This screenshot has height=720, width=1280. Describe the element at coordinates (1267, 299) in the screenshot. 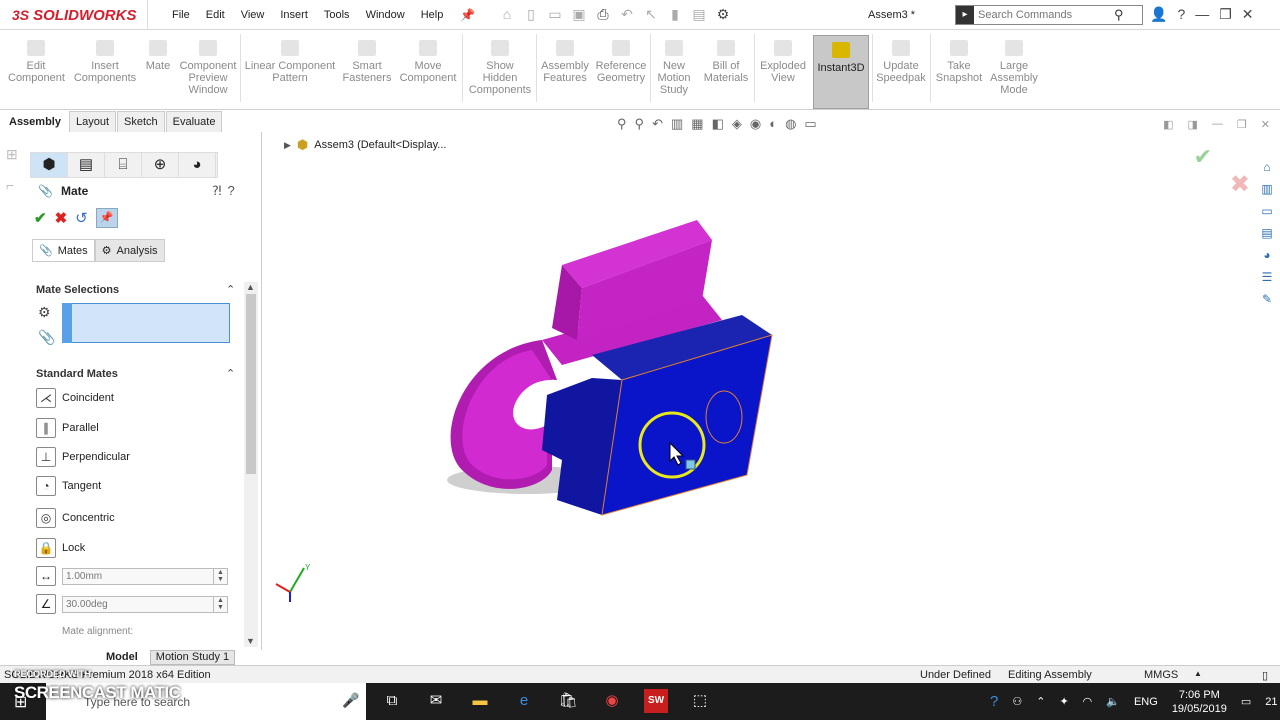

I see `forum-icon: ✎` at that location.